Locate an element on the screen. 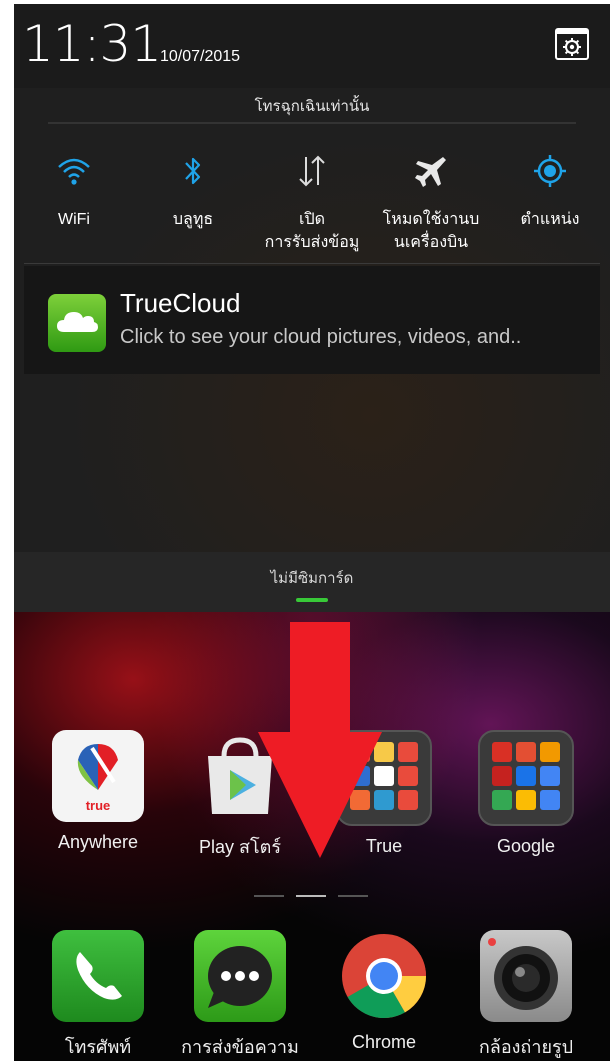 This screenshot has height=1061, width=613. app-label: กล้องถ่ายรูป is located at coordinates (526, 1047).